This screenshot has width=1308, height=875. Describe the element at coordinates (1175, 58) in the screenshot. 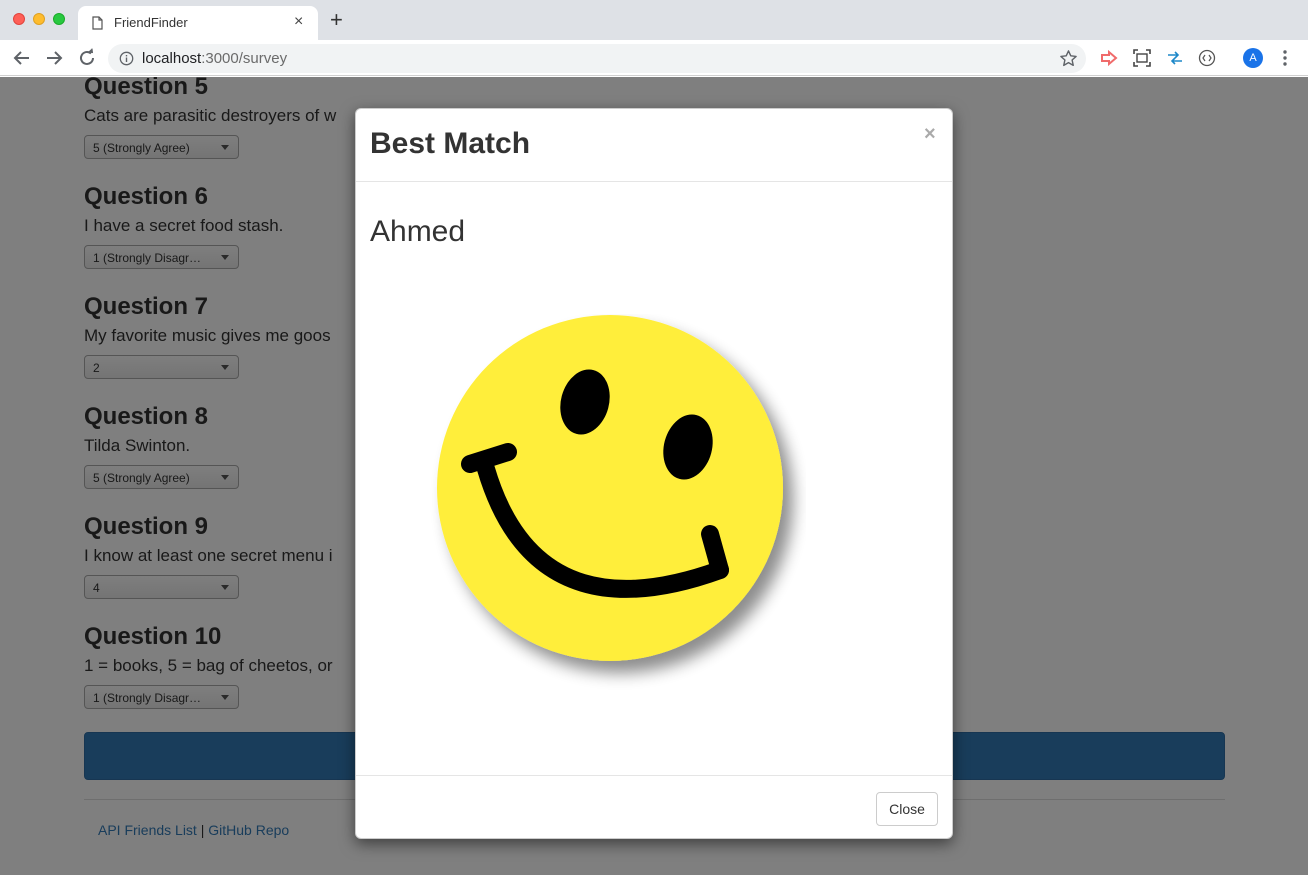

I see `sync-arrows-icon` at that location.